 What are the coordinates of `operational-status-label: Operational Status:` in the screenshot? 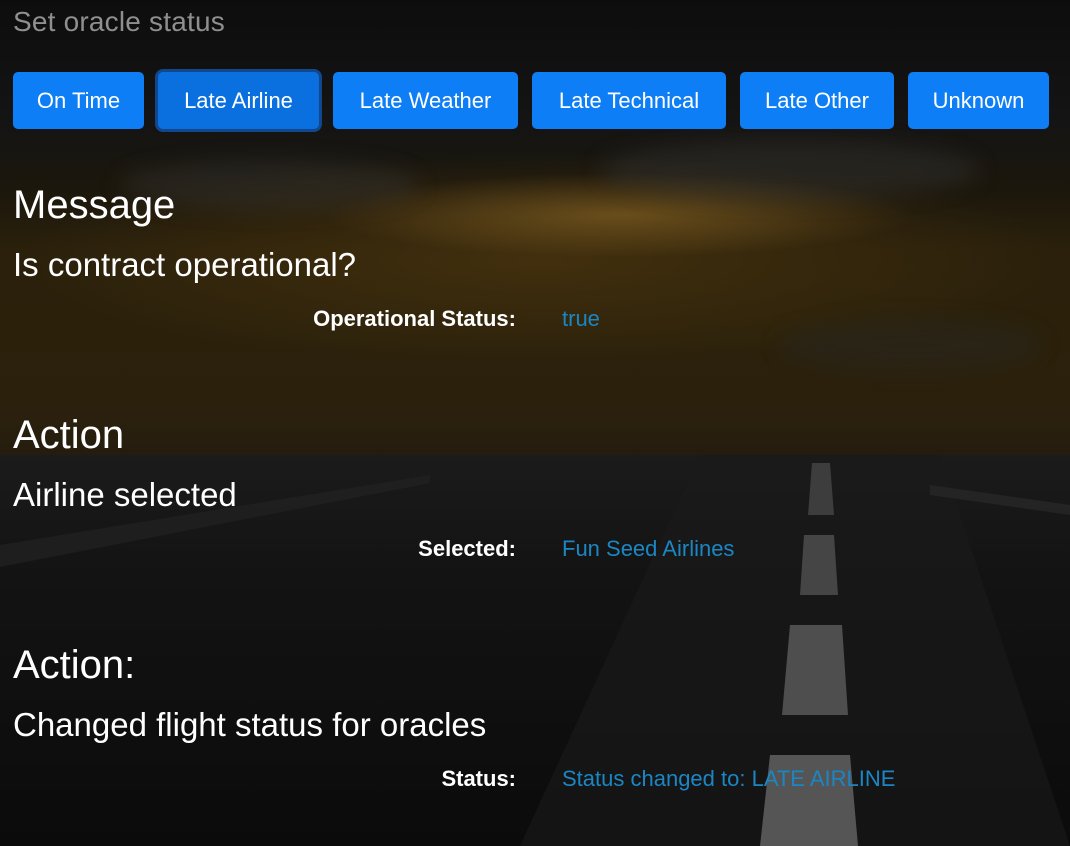 It's located at (414, 318).